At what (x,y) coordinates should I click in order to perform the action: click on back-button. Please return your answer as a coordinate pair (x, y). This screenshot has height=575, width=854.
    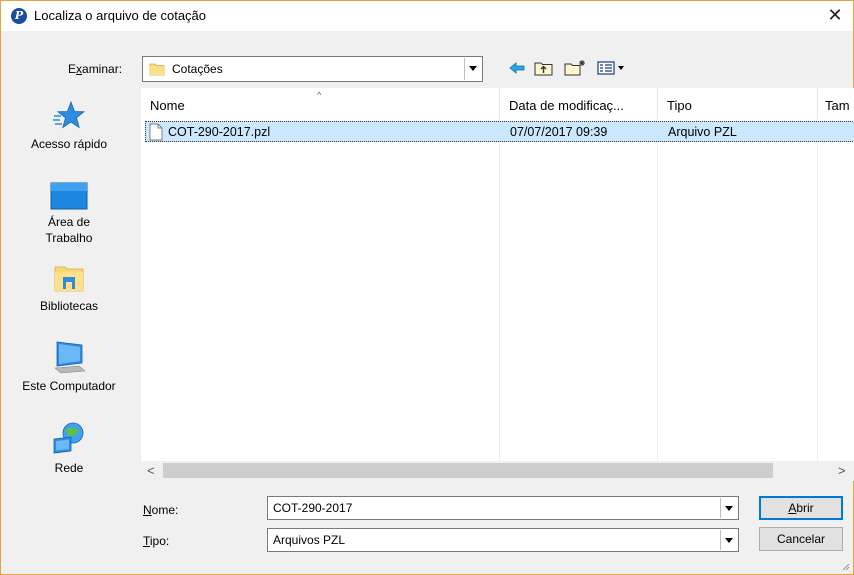
    Looking at the image, I should click on (517, 68).